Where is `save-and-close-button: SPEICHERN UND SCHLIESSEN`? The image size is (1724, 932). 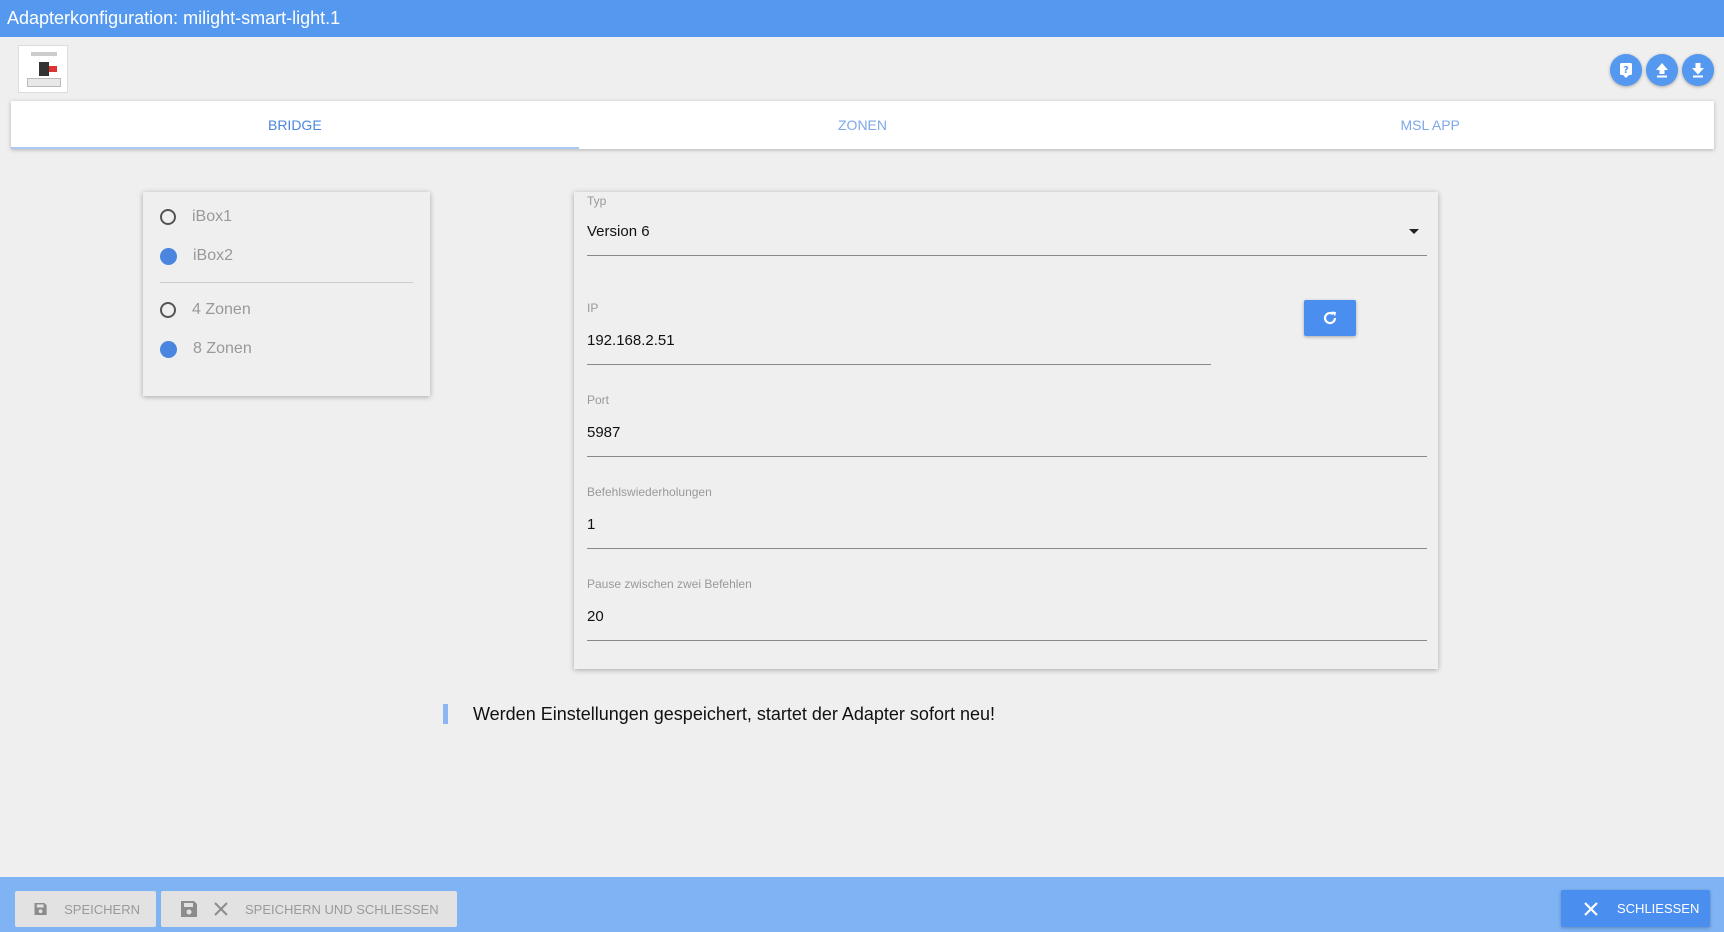 save-and-close-button: SPEICHERN UND SCHLIESSEN is located at coordinates (309, 909).